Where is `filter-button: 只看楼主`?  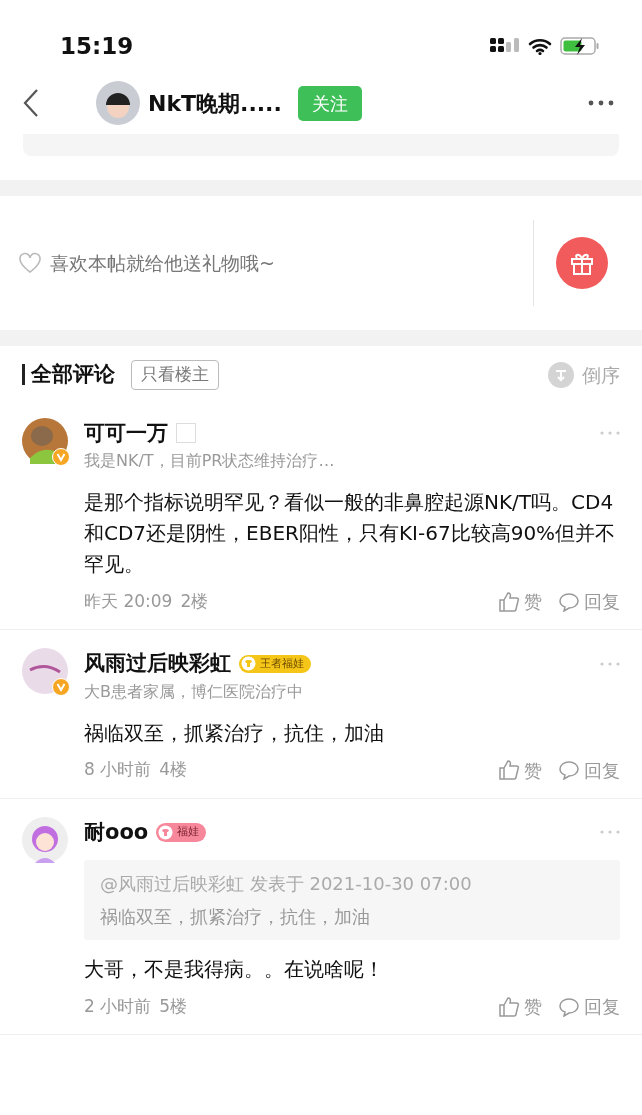 filter-button: 只看楼主 is located at coordinates (175, 375).